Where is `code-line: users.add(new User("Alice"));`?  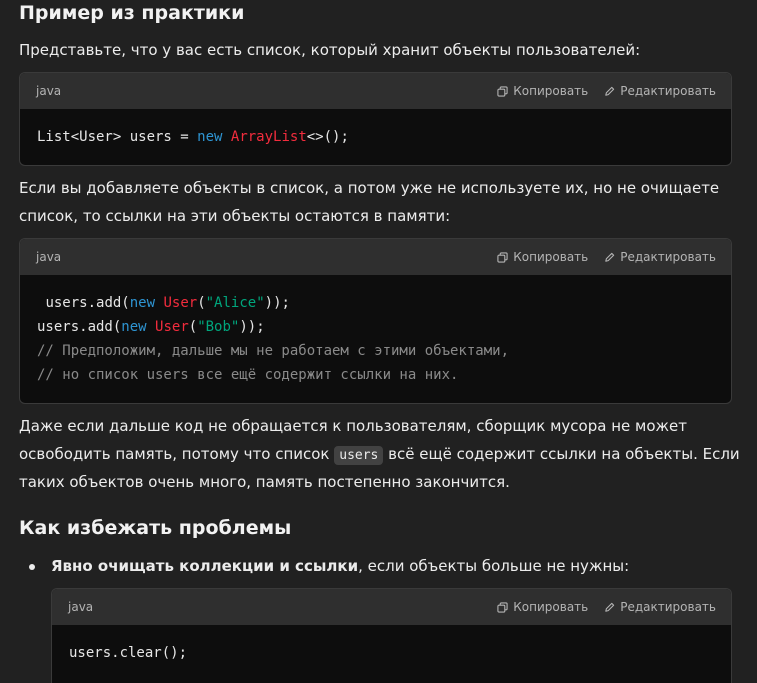 code-line: users.add(new User("Alice")); is located at coordinates (167, 303).